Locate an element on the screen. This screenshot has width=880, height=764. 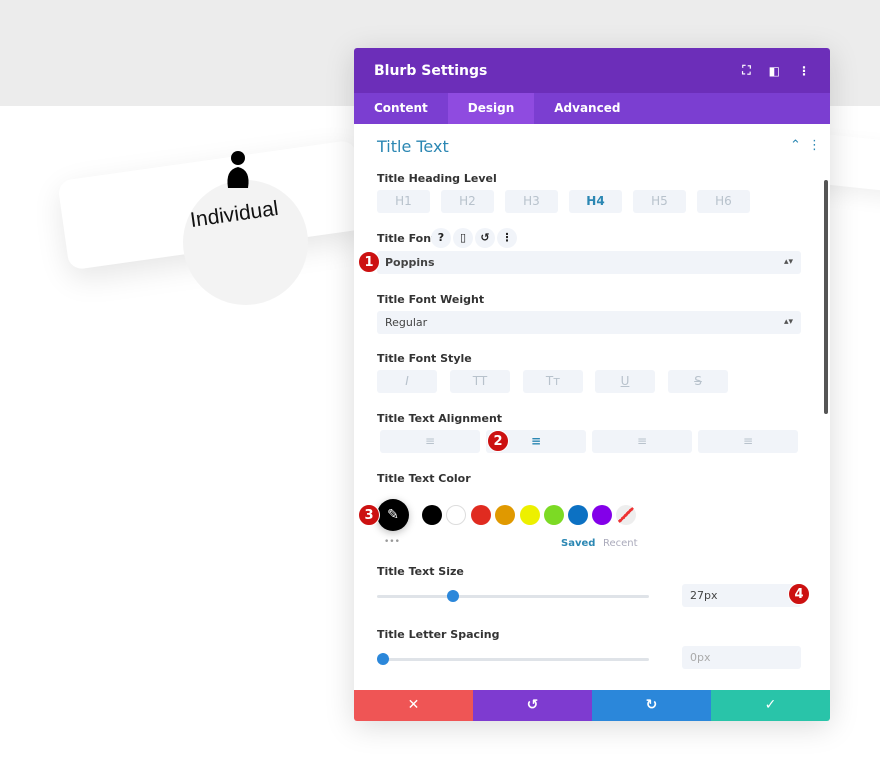
swatch-black is located at coordinates (432, 515).